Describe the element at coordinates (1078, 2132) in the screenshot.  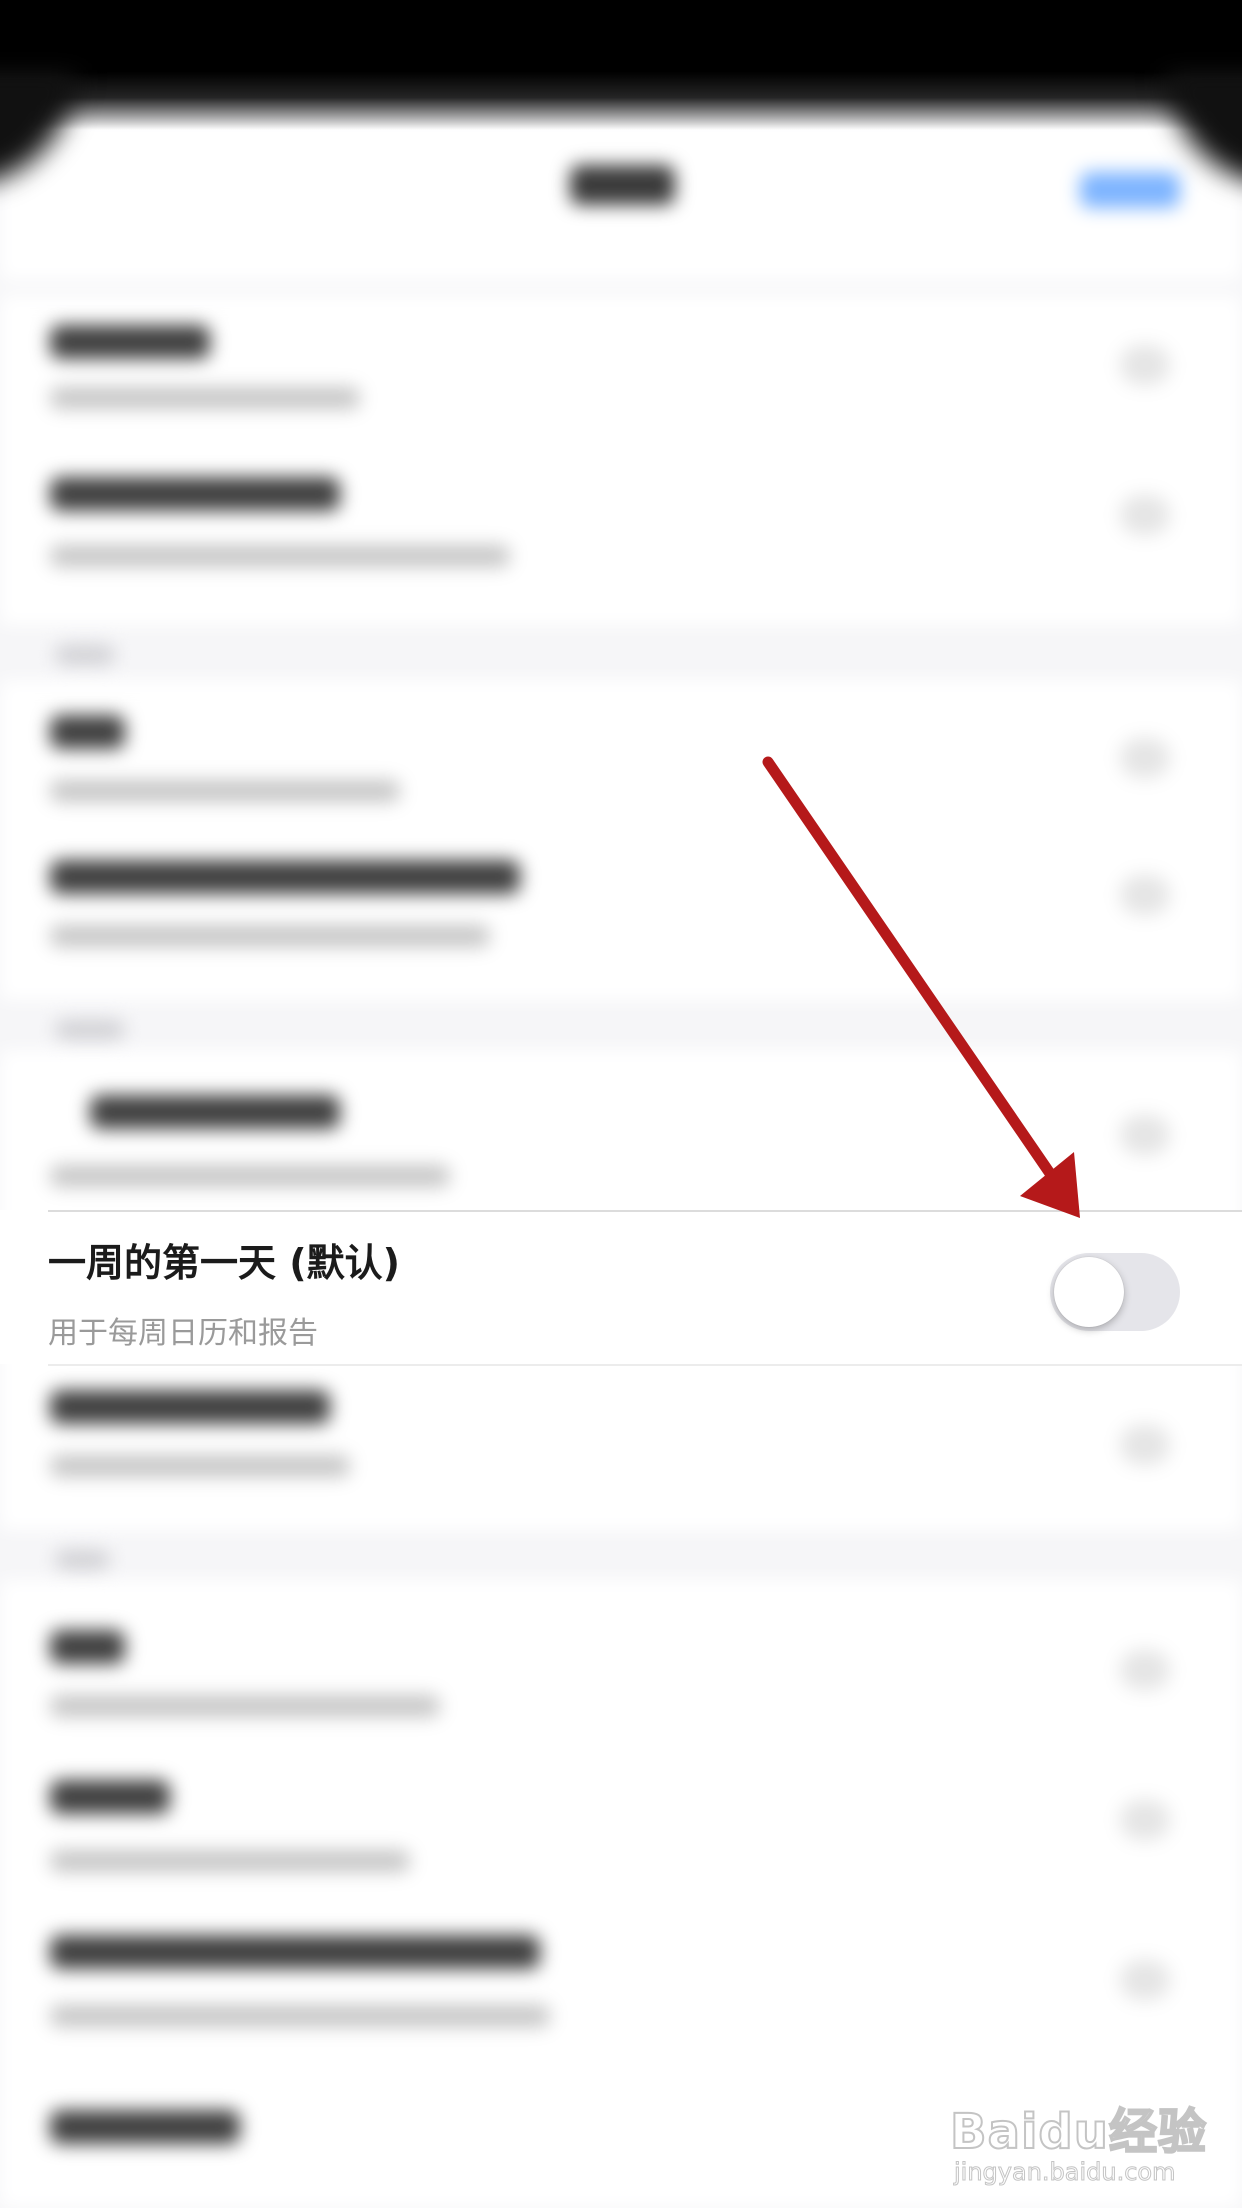
I see `watermark-logo-text: Baidu经验` at that location.